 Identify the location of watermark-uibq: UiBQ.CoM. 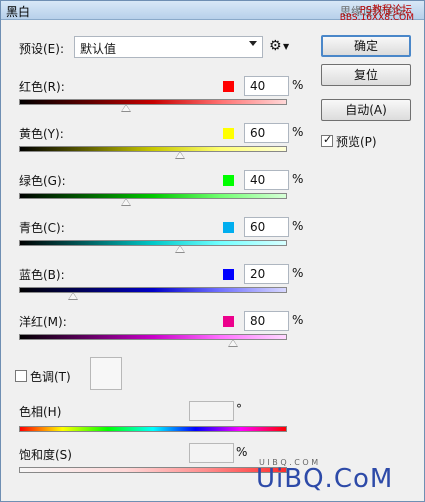
(325, 479).